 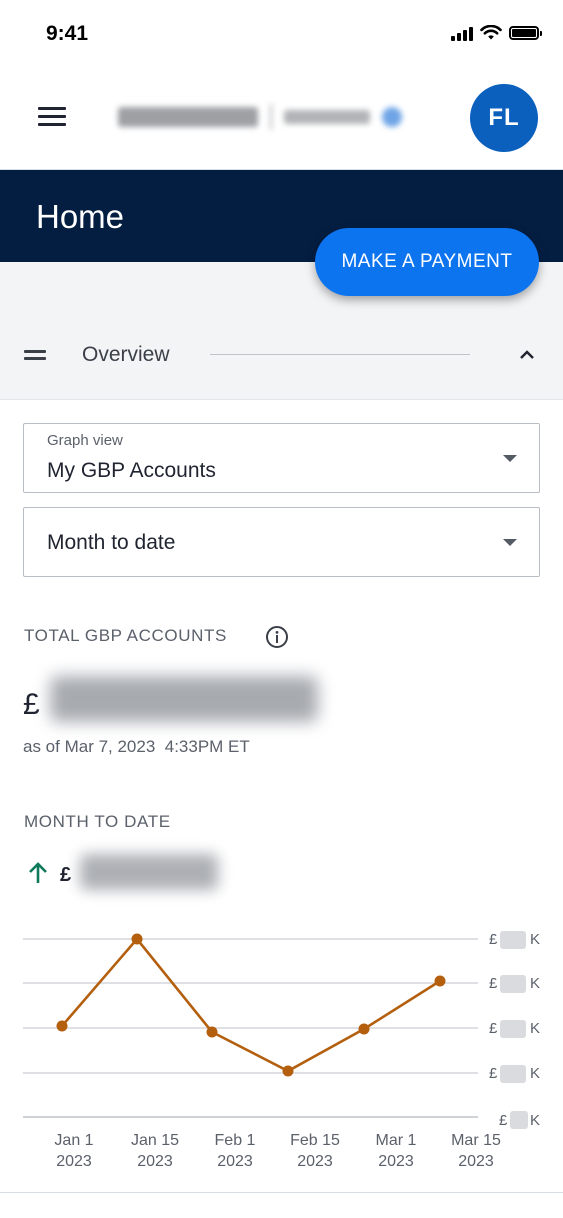 I want to click on chart-gridlines, so click(x=250, y=1028).